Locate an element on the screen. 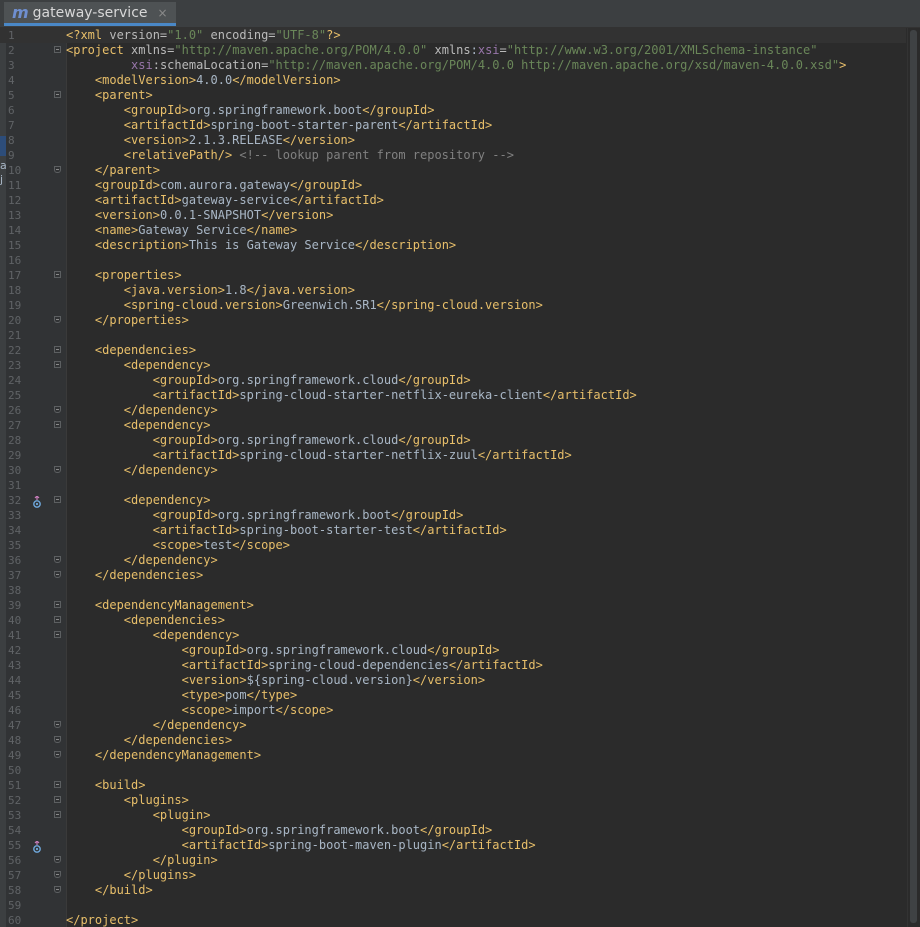 Image resolution: width=920 pixels, height=927 pixels. code-line: 35 <scope>test</scope> is located at coordinates (453, 545).